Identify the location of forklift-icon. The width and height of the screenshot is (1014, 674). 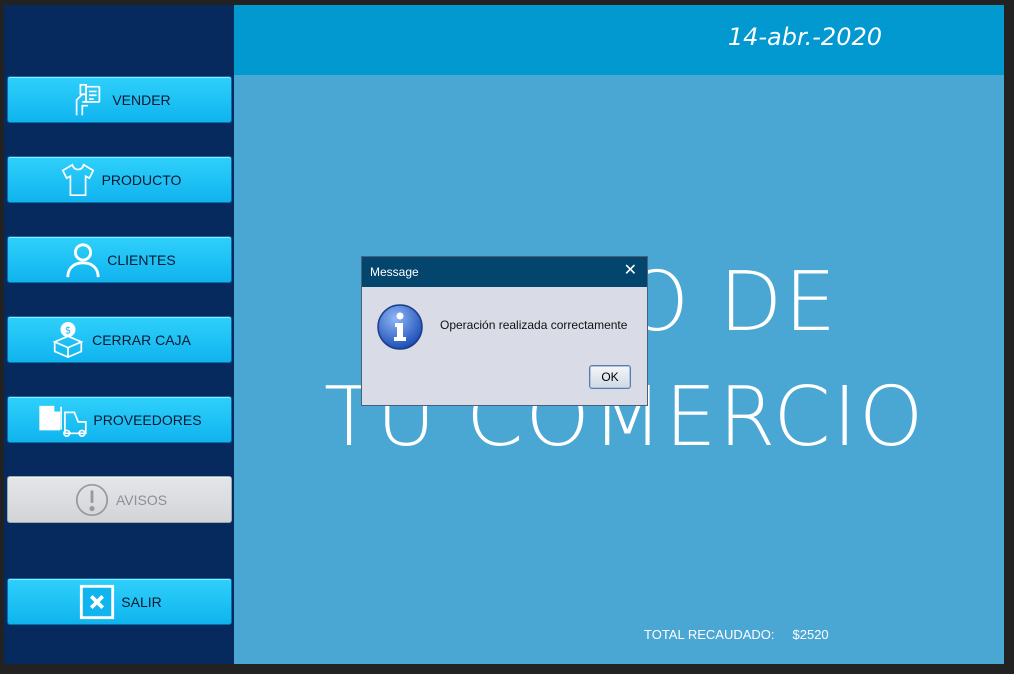
(63, 420).